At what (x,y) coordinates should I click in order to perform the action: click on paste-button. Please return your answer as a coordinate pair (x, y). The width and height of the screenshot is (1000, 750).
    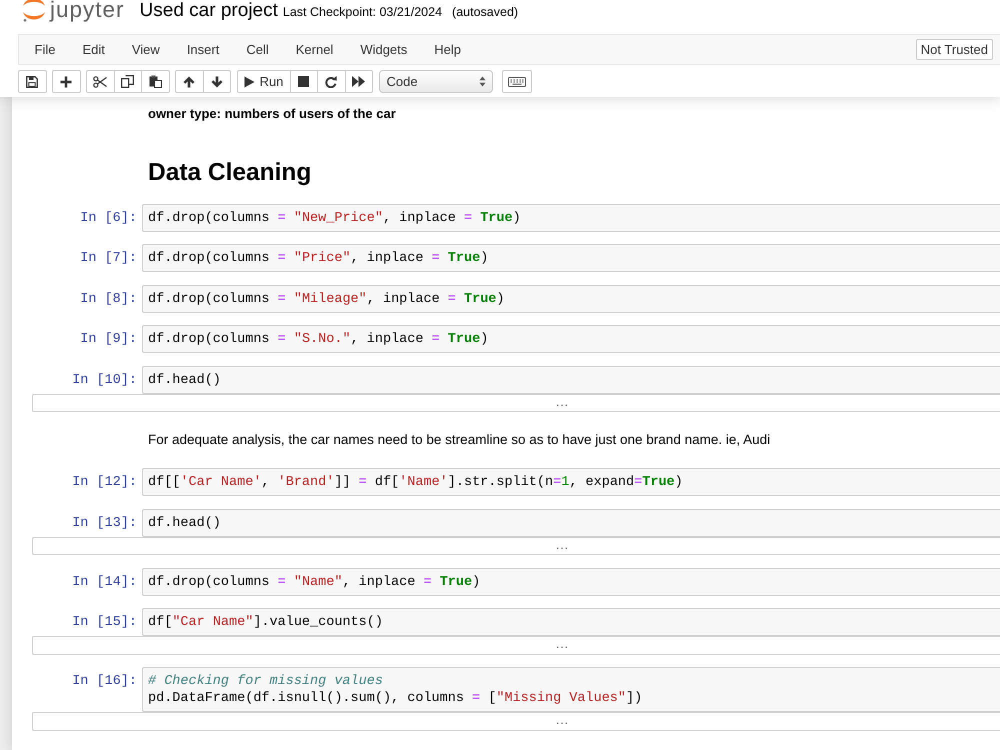
    Looking at the image, I should click on (155, 81).